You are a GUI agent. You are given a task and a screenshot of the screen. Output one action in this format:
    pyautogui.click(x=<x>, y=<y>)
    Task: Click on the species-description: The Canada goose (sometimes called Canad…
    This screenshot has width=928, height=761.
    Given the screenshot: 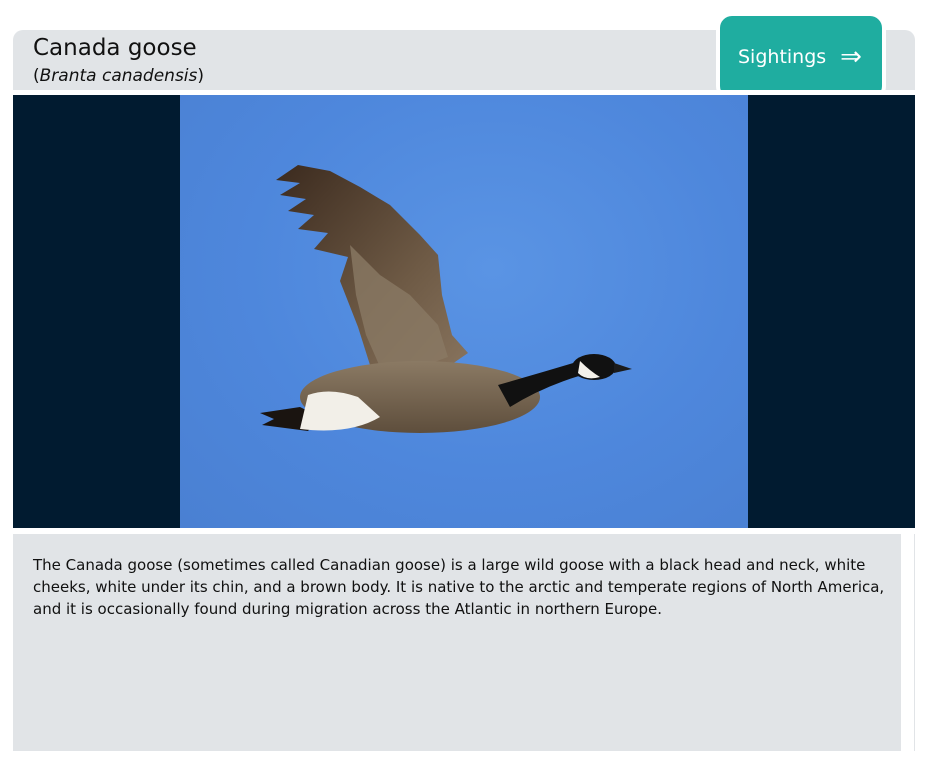 What is the action you would take?
    pyautogui.click(x=459, y=587)
    